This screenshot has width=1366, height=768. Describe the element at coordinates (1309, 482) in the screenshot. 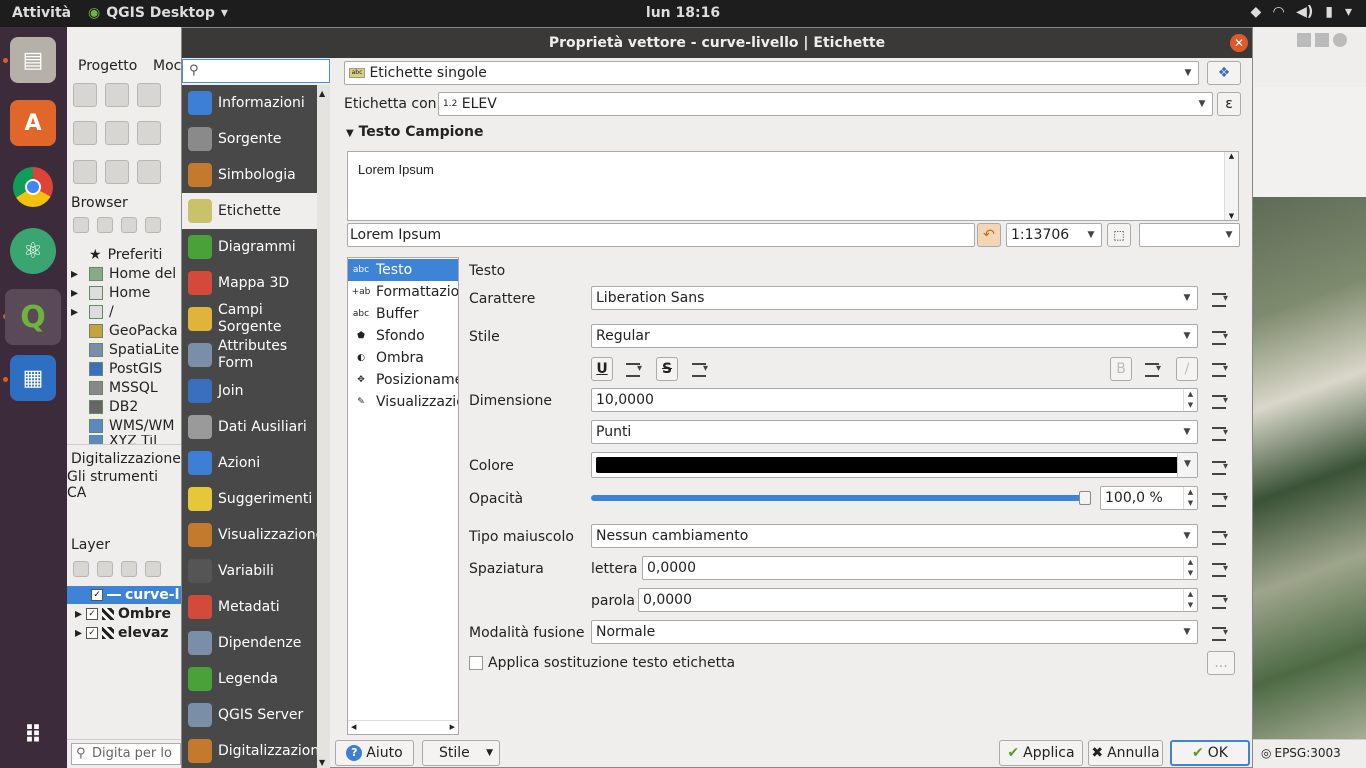

I see `map-canvas` at that location.